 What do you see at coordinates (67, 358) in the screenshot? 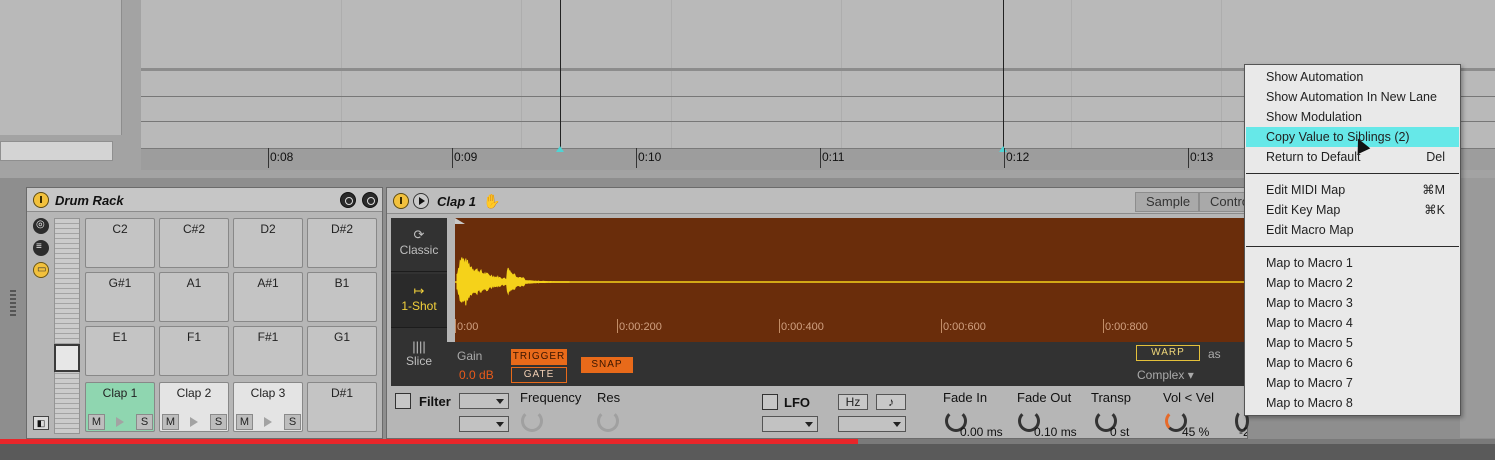
I see `pad-overview-selection` at bounding box center [67, 358].